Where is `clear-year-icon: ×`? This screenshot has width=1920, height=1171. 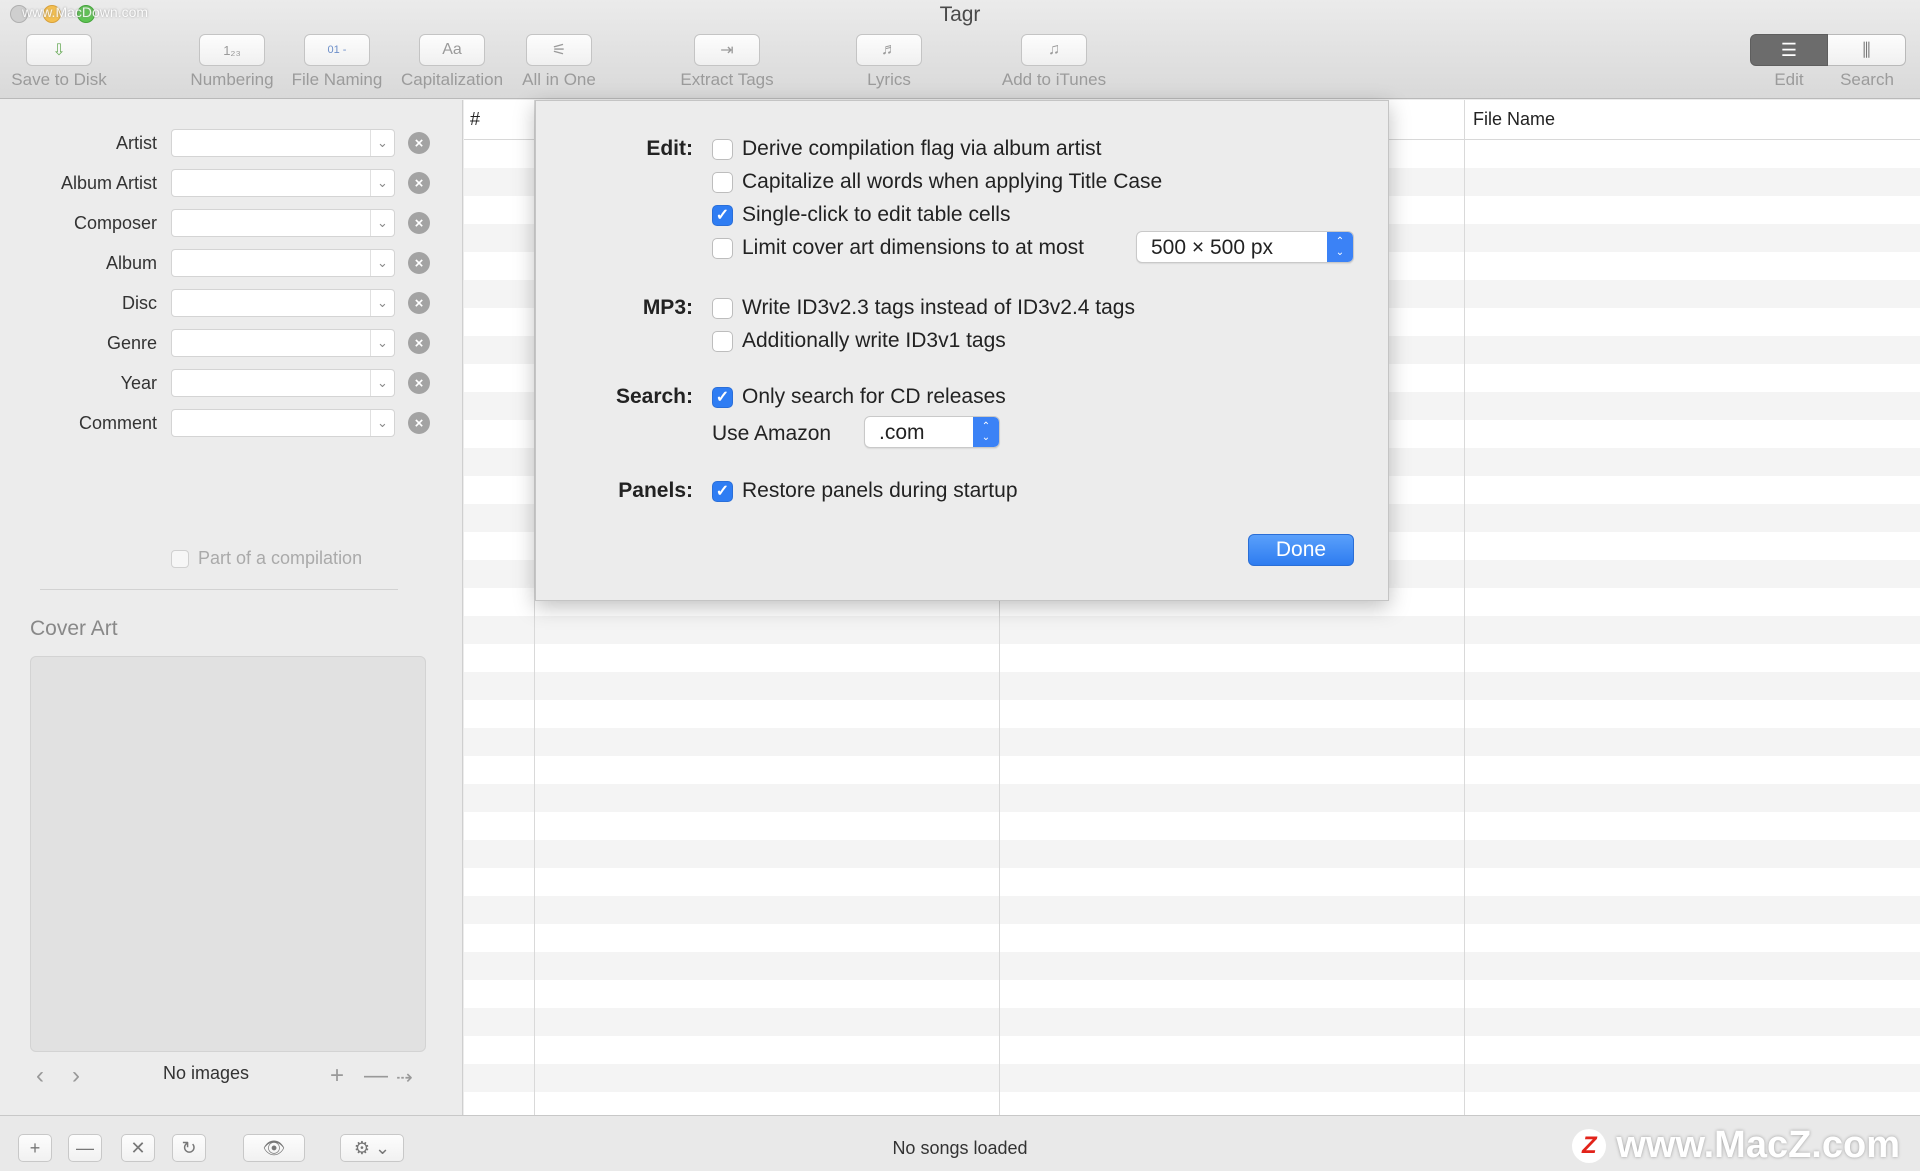
clear-year-icon: × is located at coordinates (419, 383).